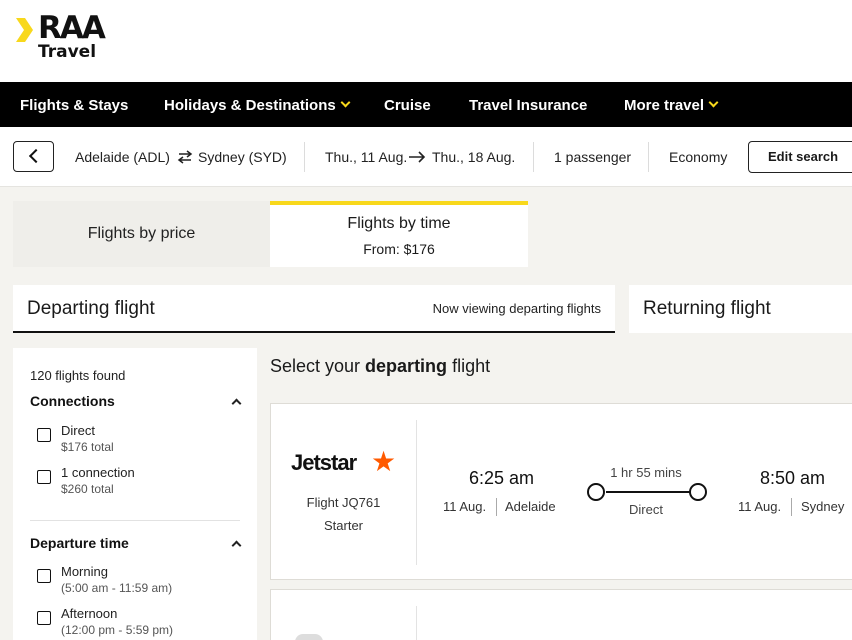  I want to click on nav-holidays-destinations: Holidays & Destinations, so click(257, 104).